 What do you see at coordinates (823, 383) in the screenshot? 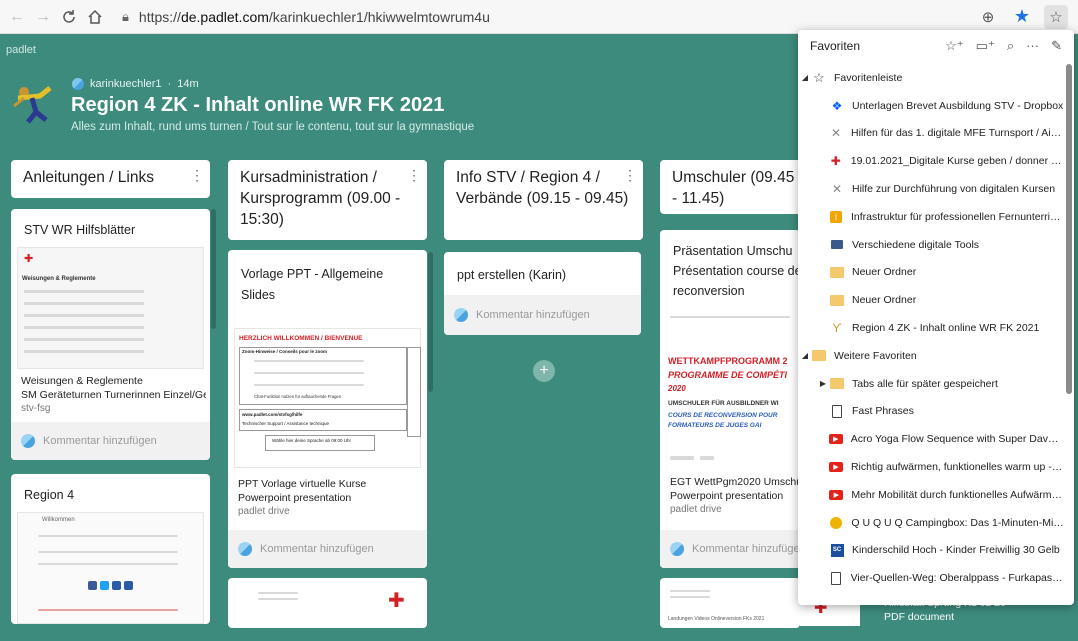
I see `expand-arrow-icon: ▶` at bounding box center [823, 383].